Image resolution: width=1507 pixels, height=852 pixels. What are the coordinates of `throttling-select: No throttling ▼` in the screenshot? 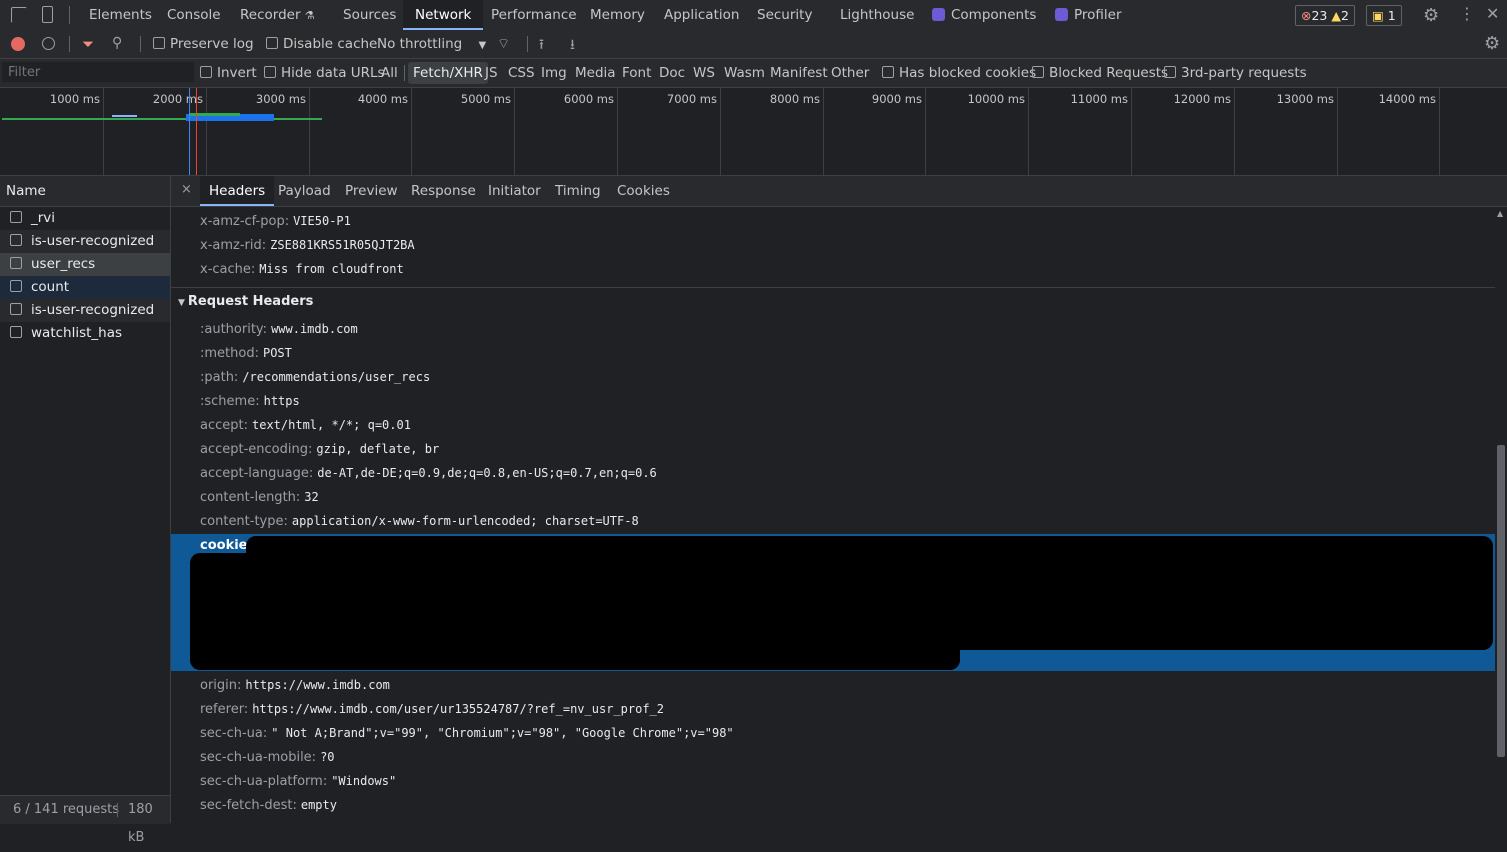 It's located at (431, 45).